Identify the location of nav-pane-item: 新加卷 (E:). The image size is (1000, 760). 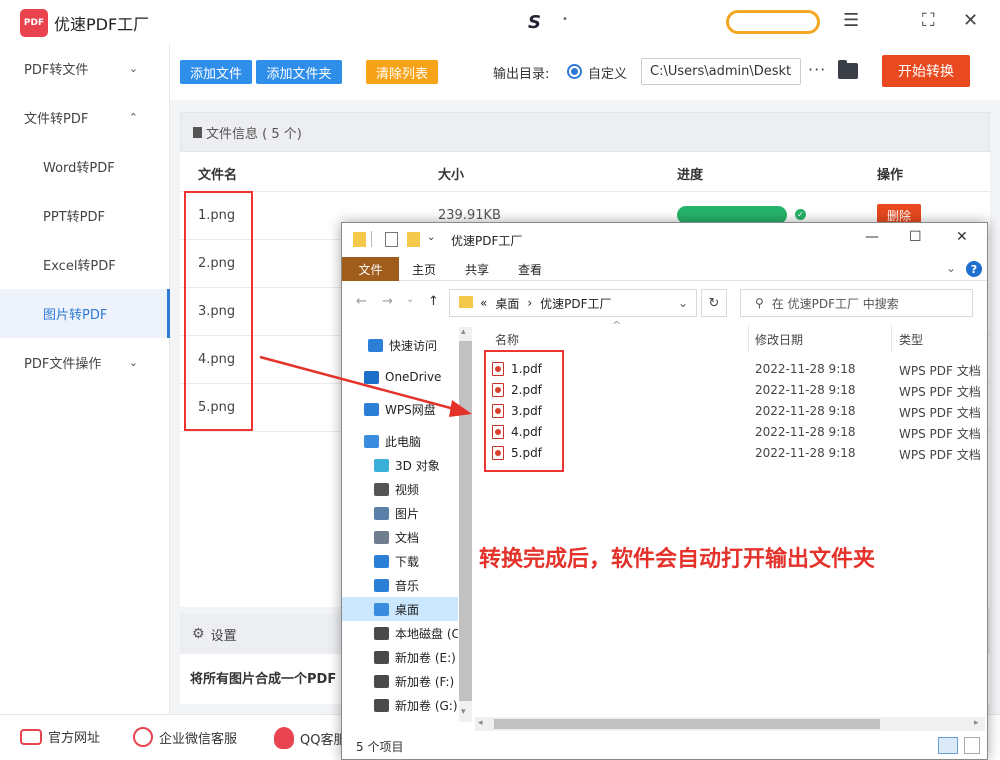
(400, 657).